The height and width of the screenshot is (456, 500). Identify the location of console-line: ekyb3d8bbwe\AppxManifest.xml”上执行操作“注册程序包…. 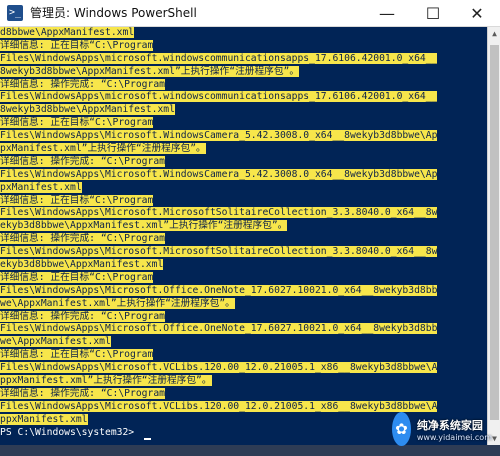
(243, 226).